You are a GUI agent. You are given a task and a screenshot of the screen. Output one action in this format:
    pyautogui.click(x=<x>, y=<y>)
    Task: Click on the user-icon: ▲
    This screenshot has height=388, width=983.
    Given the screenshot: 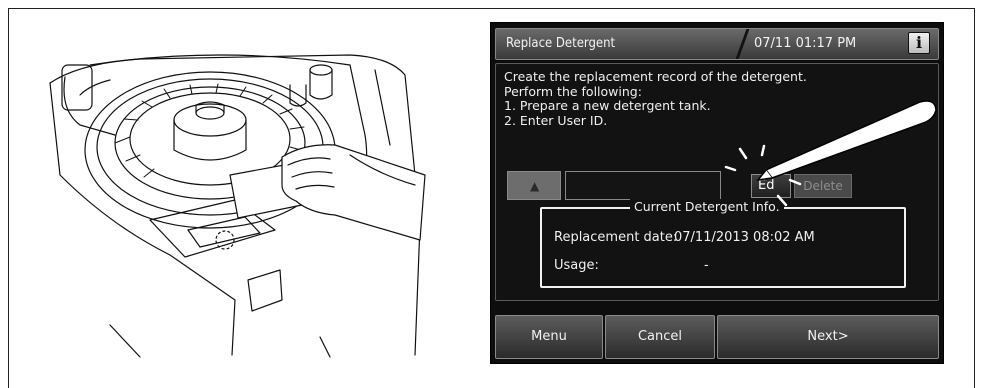 What is the action you would take?
    pyautogui.click(x=535, y=186)
    